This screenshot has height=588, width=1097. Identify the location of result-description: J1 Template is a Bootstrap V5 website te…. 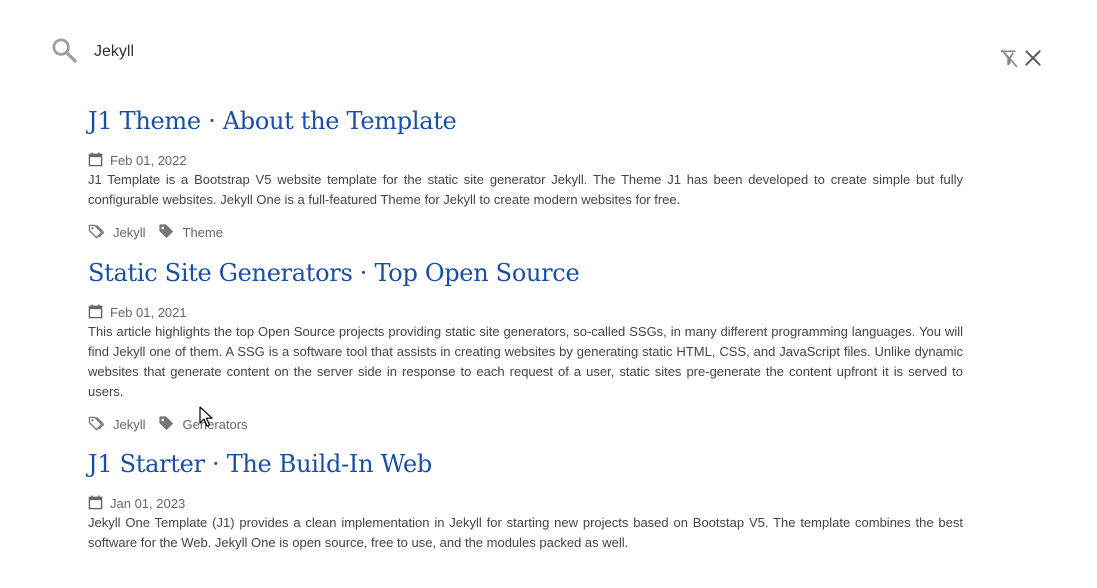
(525, 189).